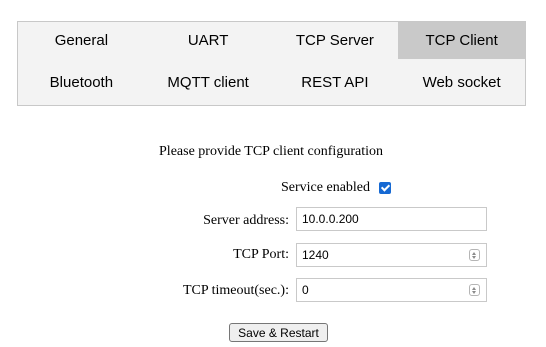 Image resolution: width=546 pixels, height=347 pixels. I want to click on tab-bluetooth: Bluetooth, so click(81, 82).